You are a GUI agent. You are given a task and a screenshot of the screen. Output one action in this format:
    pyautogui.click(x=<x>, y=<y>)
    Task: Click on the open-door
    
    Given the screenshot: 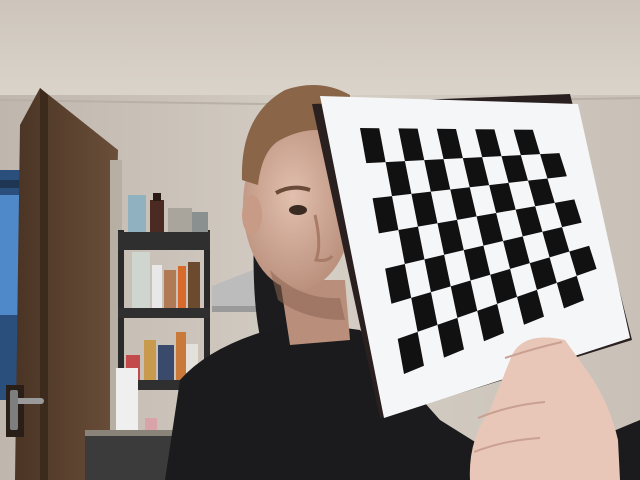 What is the action you would take?
    pyautogui.click(x=66, y=284)
    